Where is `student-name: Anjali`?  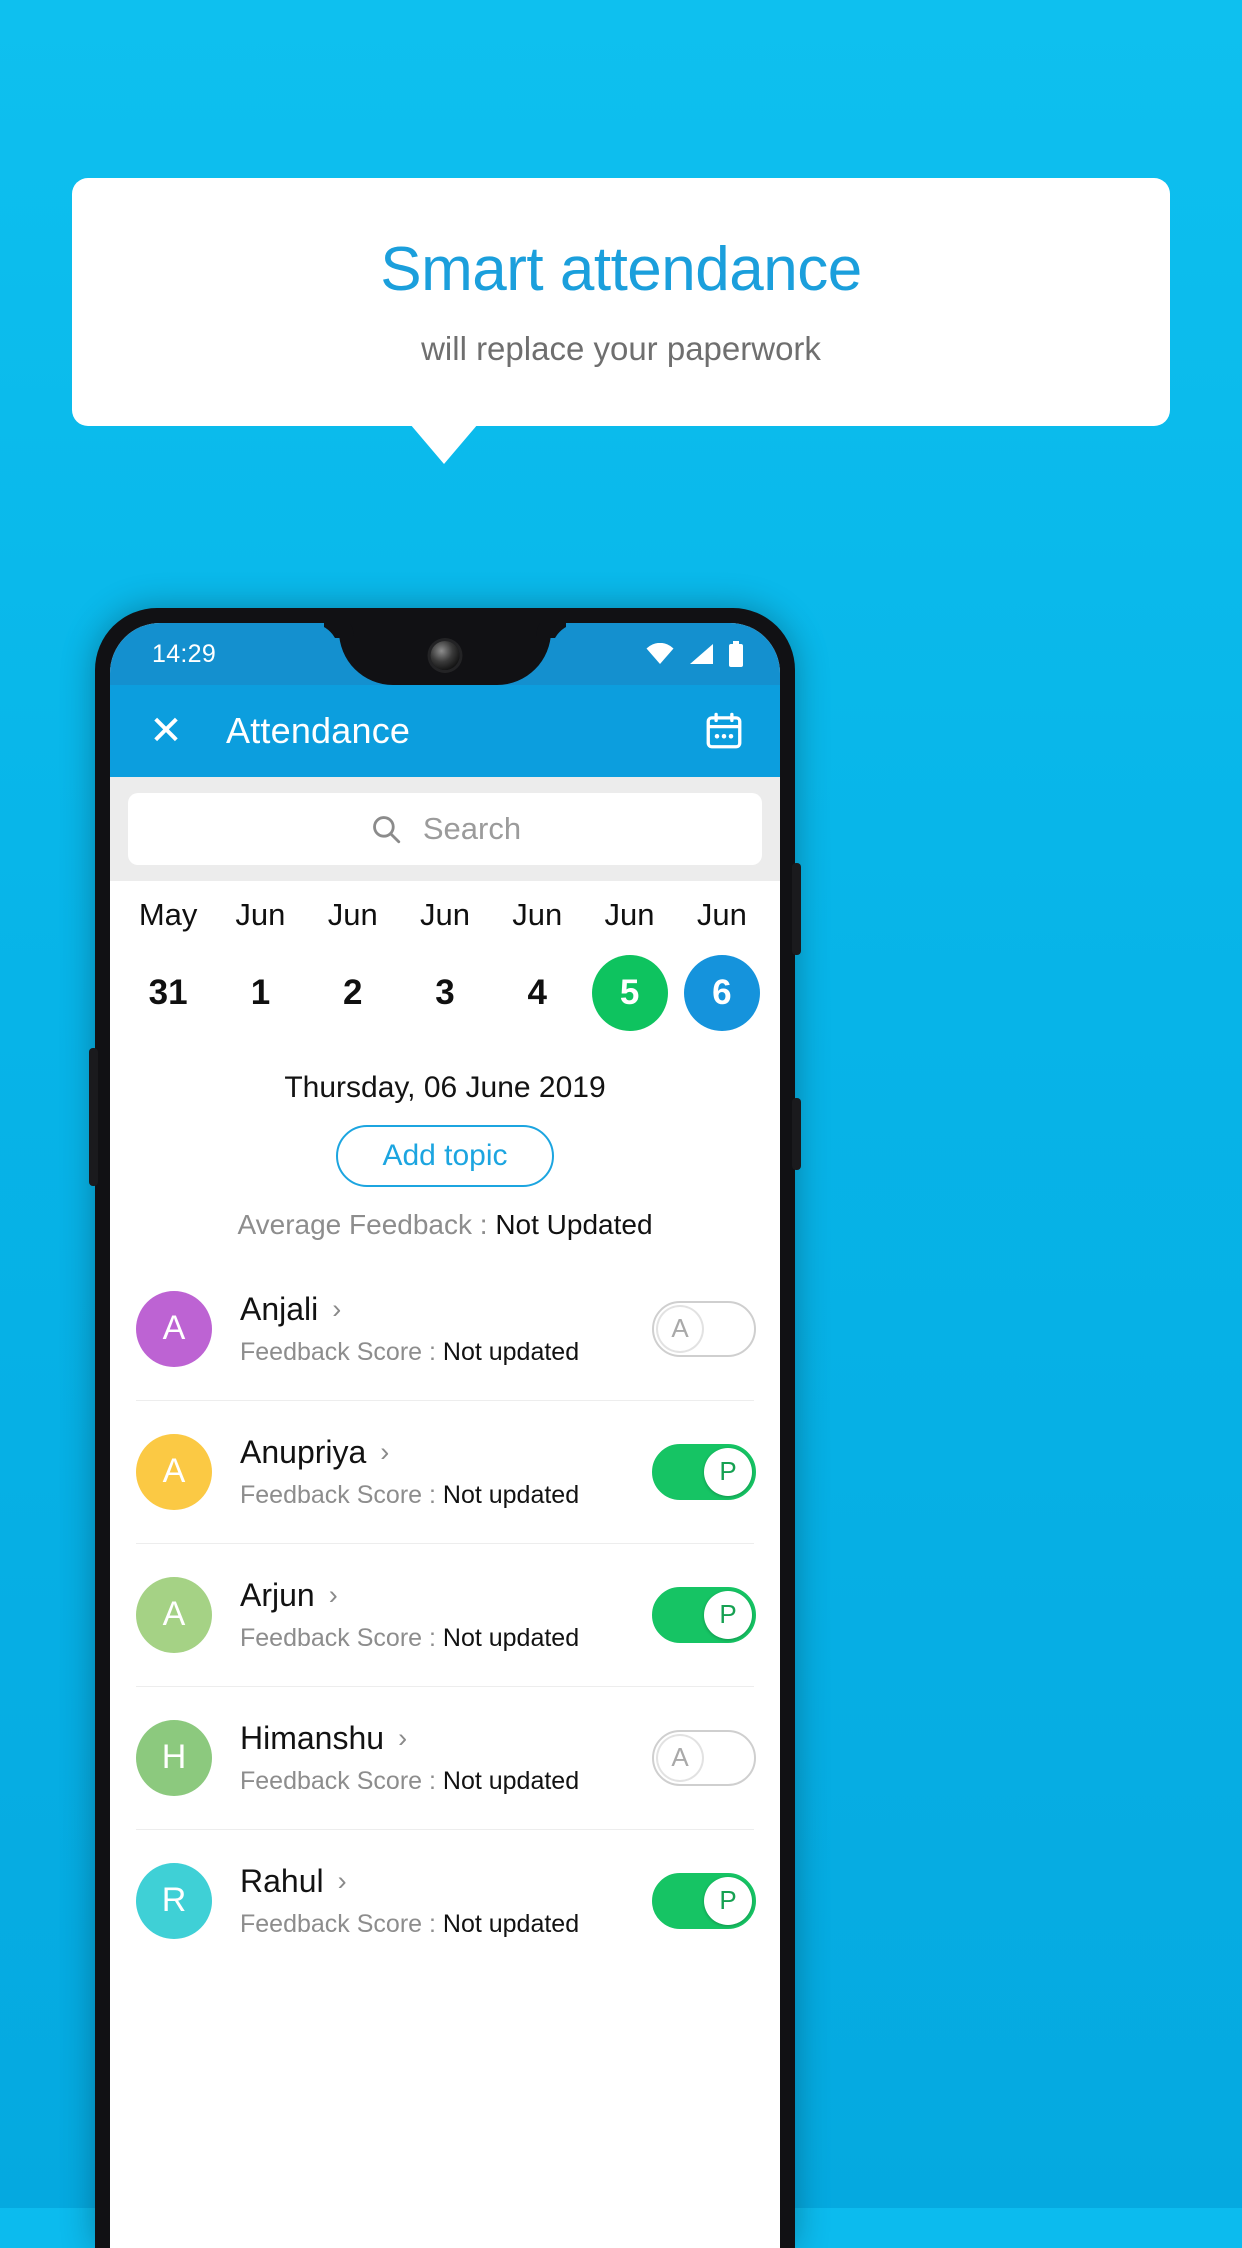
student-name: Anjali is located at coordinates (279, 1308).